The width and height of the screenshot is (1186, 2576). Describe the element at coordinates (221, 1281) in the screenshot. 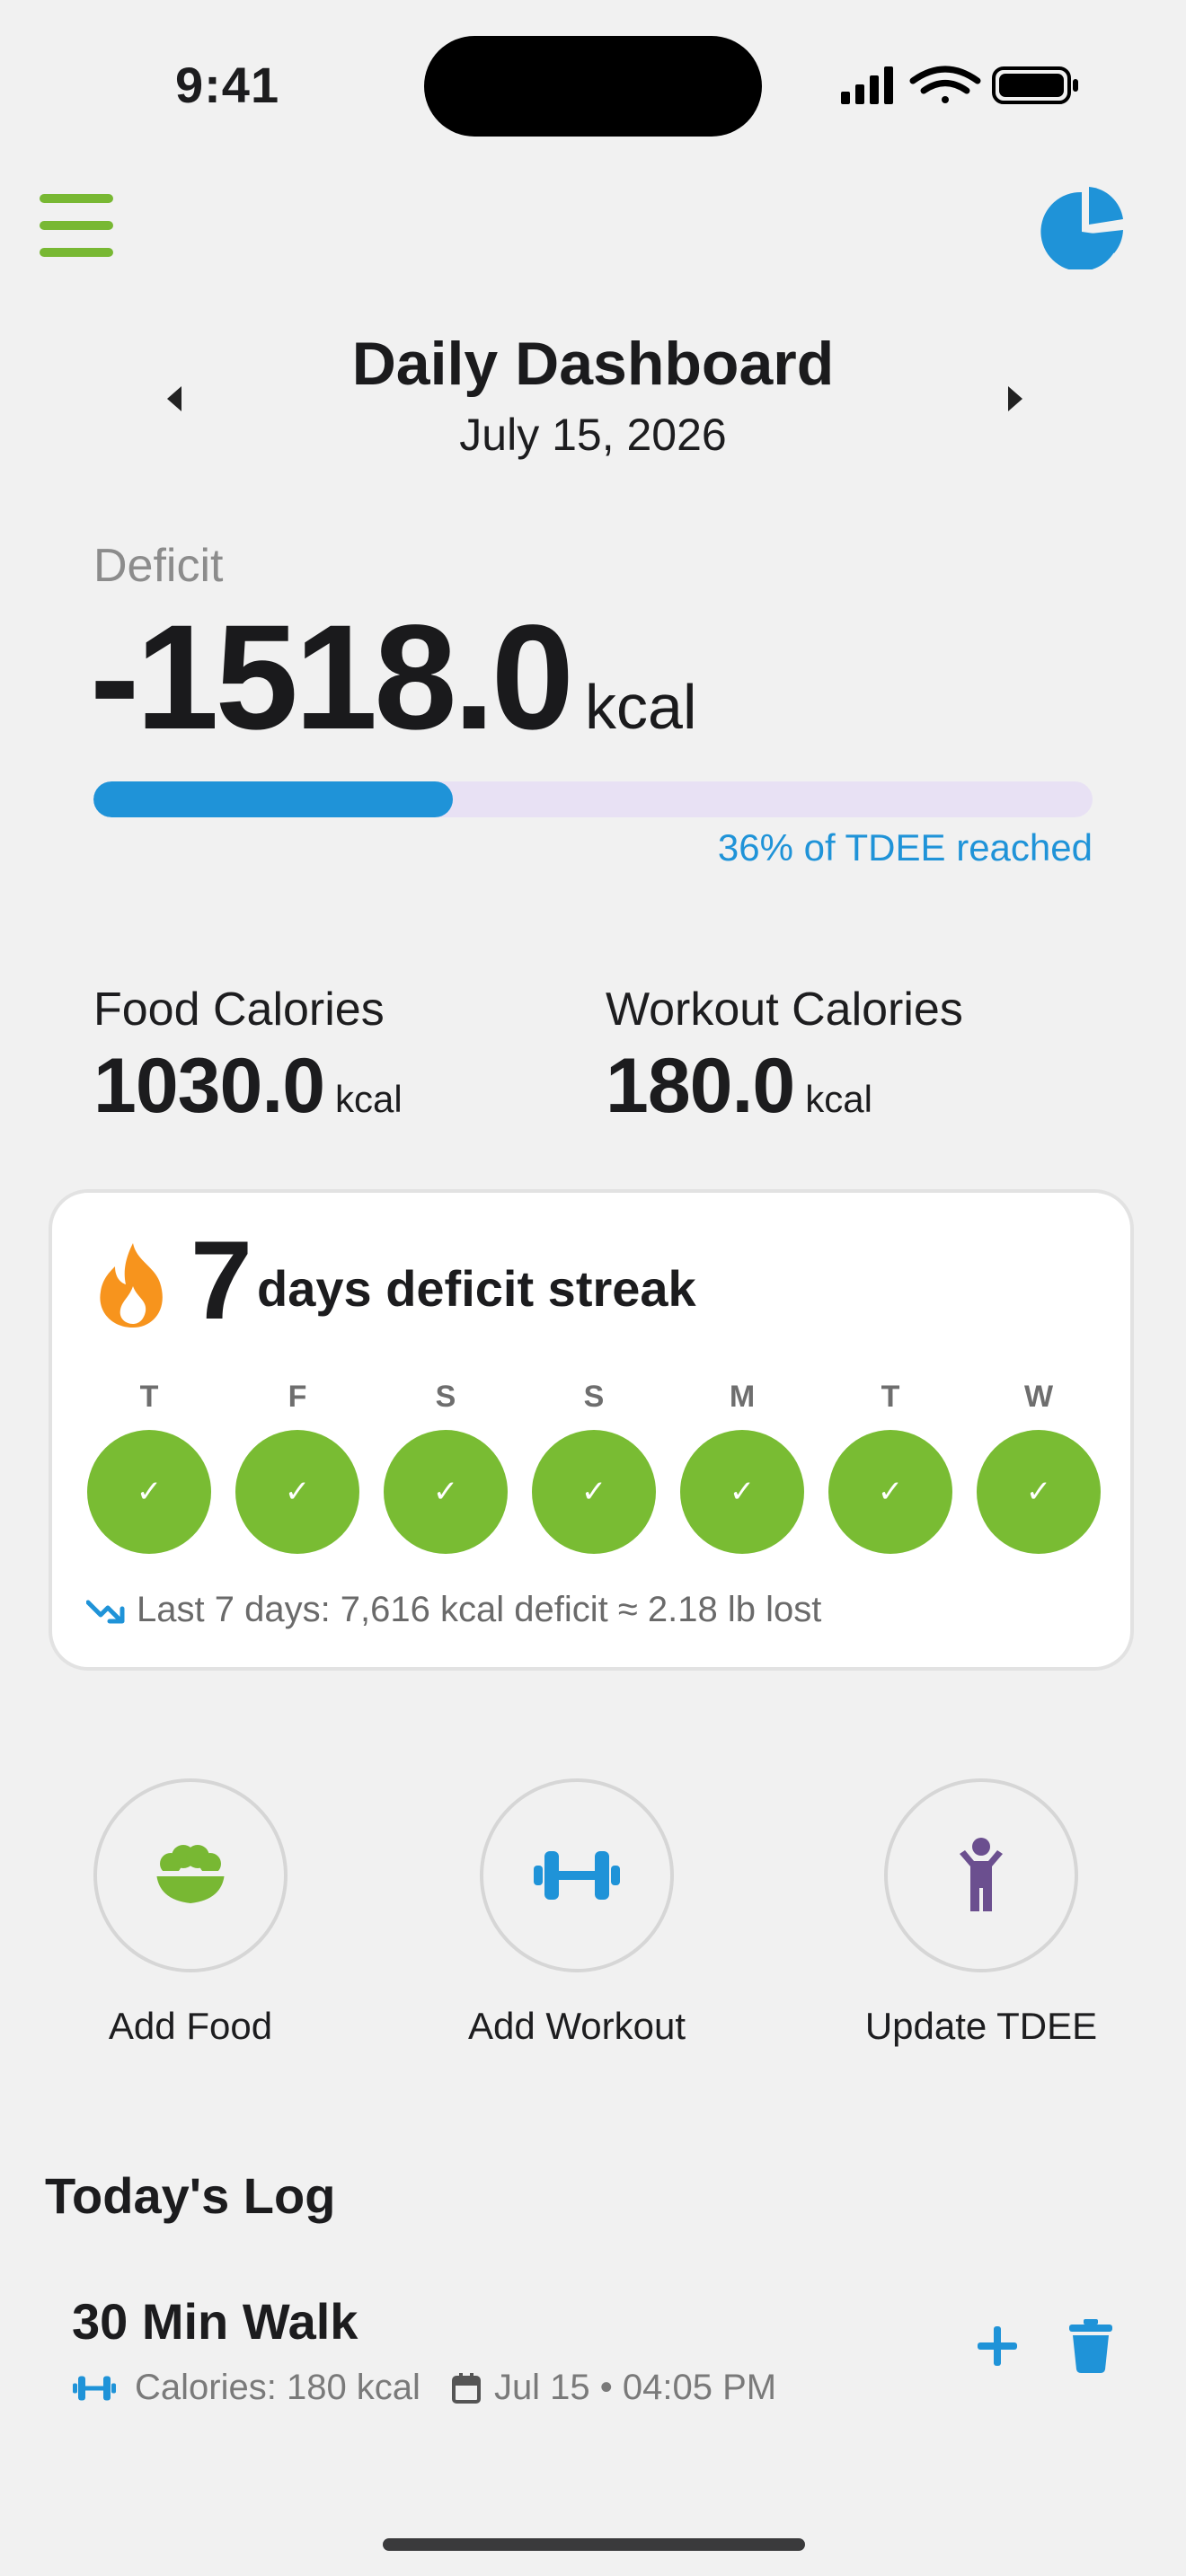

I see `streak-count: 7` at that location.